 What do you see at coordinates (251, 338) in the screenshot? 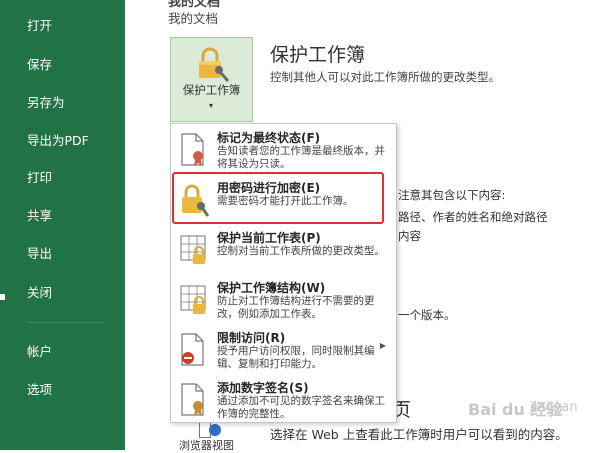
I see `menu-item-title: 限制访问(R)` at bounding box center [251, 338].